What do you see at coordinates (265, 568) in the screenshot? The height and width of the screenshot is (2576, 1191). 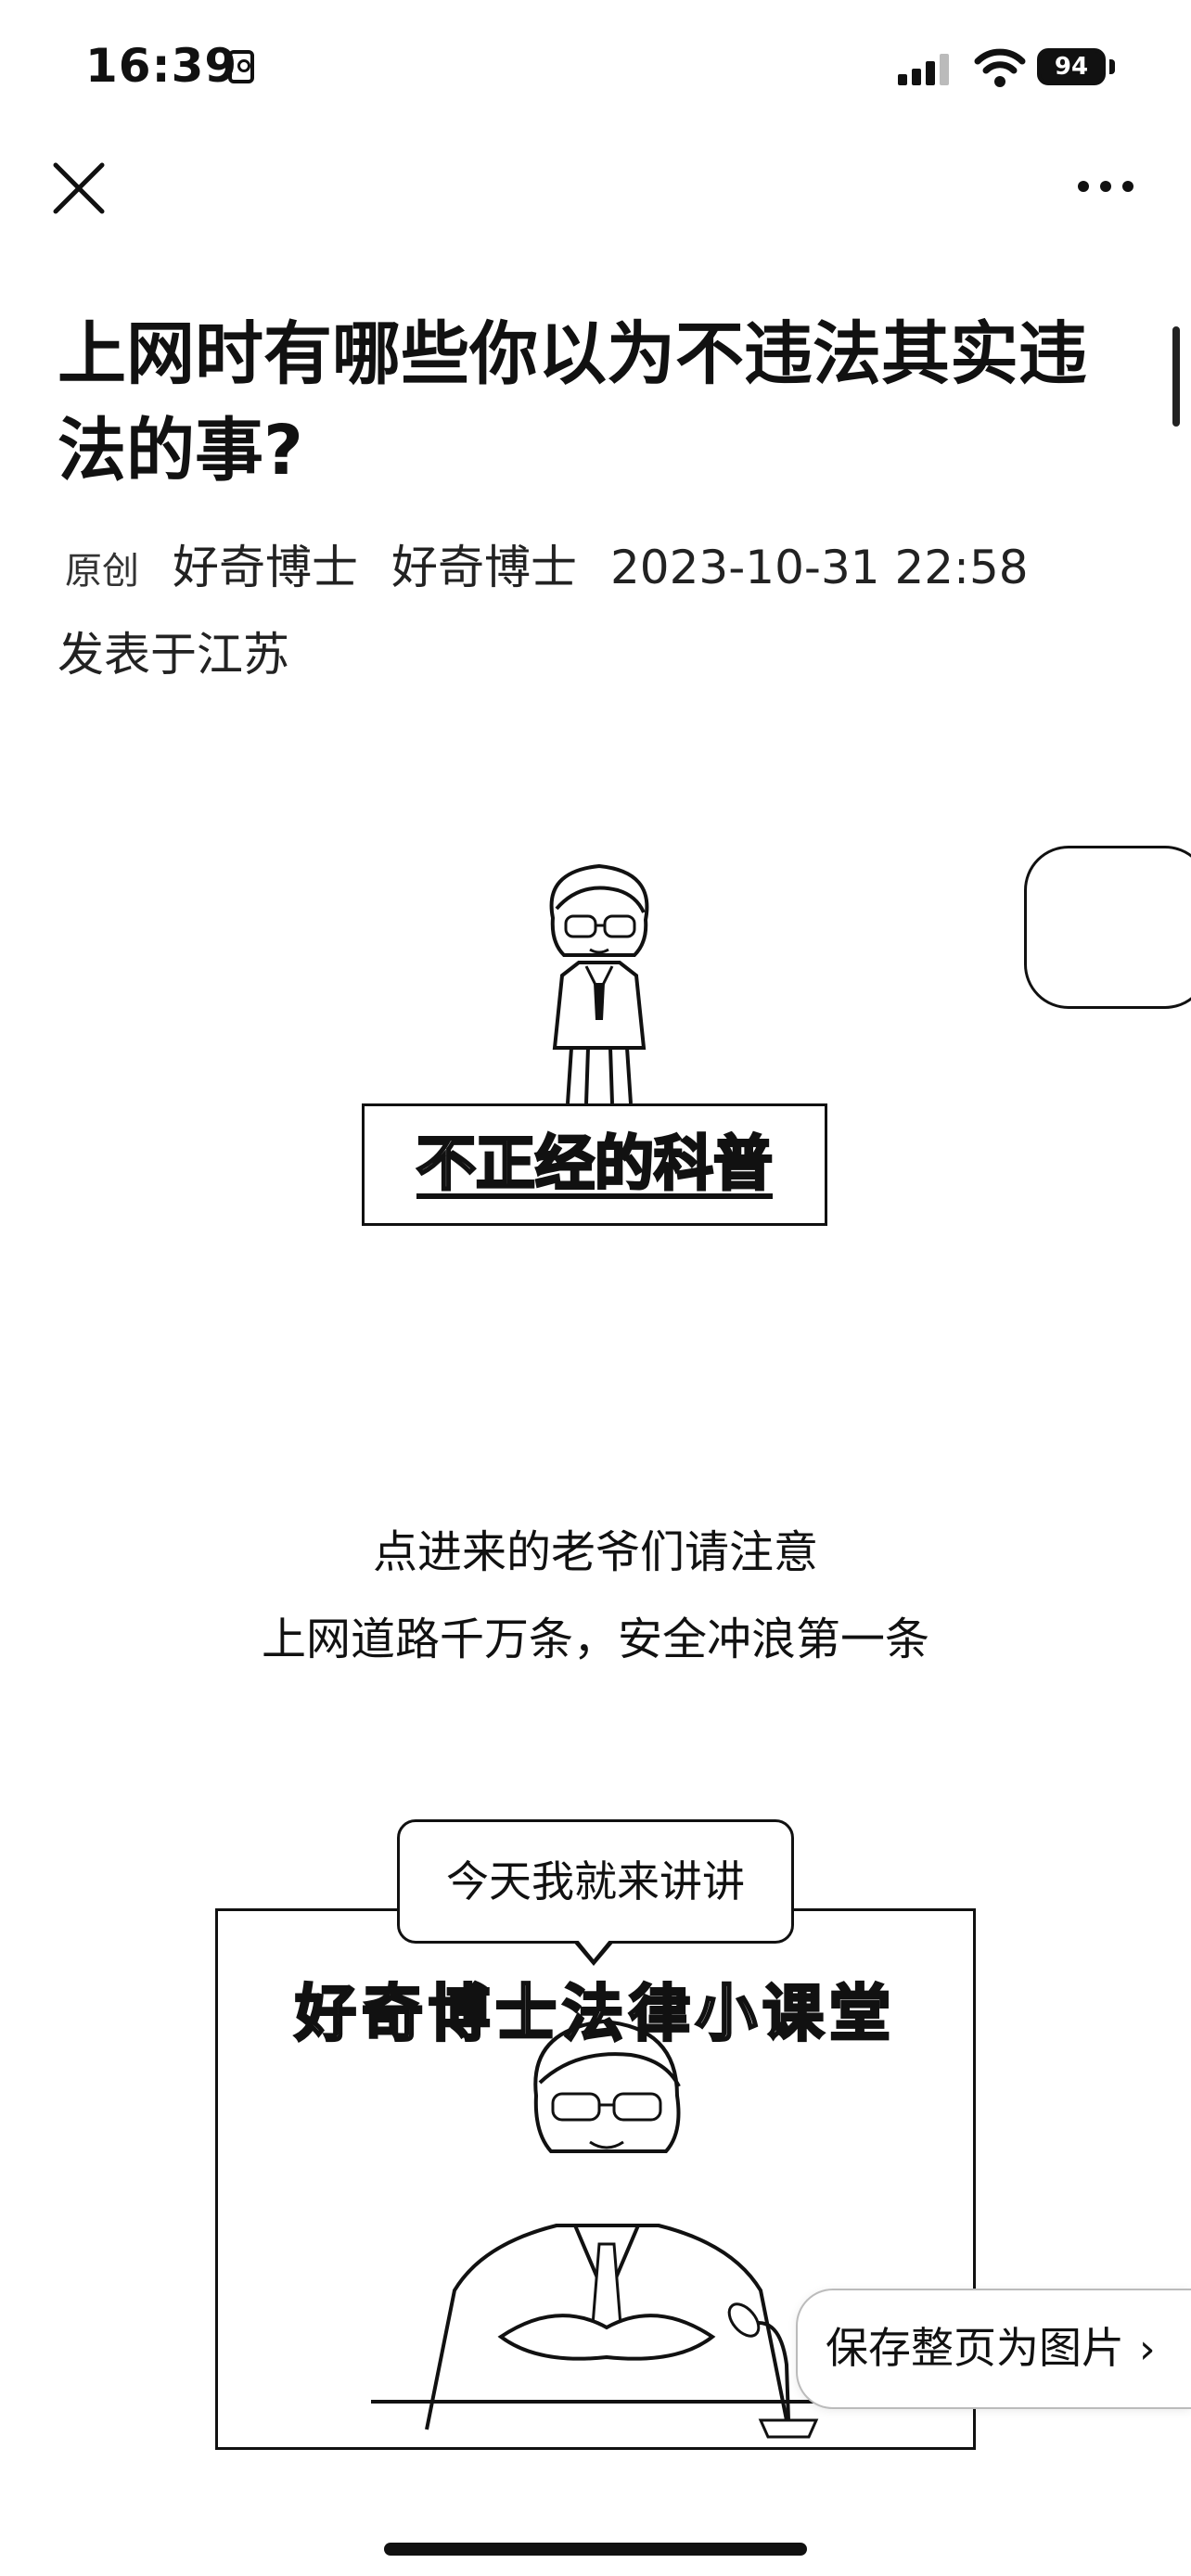 I see `author-name: 好奇博士` at bounding box center [265, 568].